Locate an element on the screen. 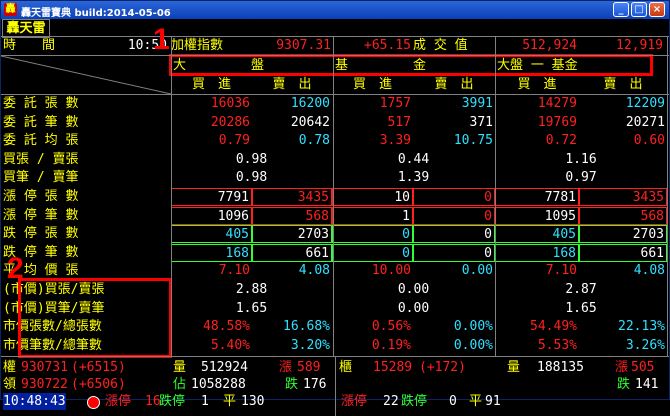 This screenshot has width=670, height=416. row-value: 7791 is located at coordinates (211, 197).